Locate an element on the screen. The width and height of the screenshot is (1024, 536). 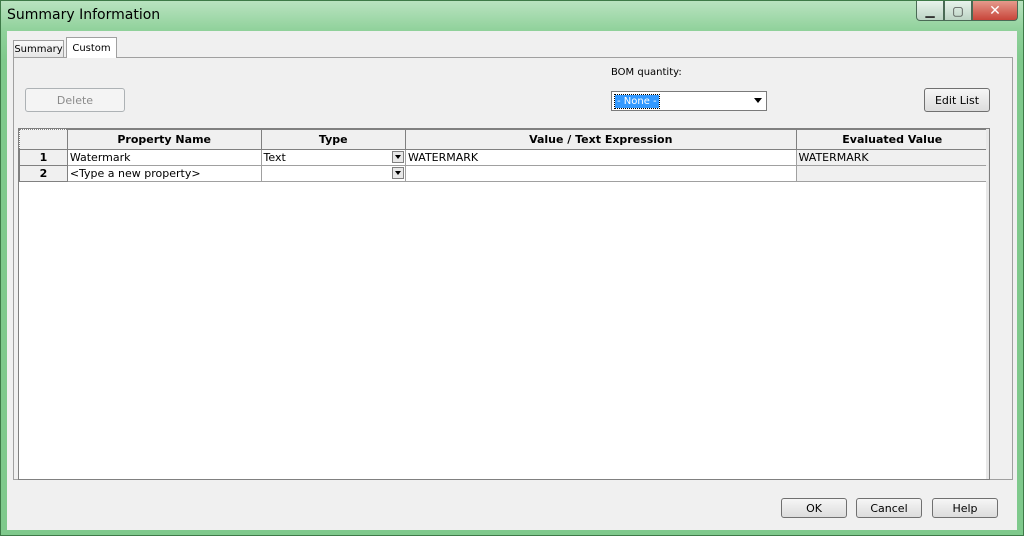
maximize-button: ▢ is located at coordinates (958, 11).